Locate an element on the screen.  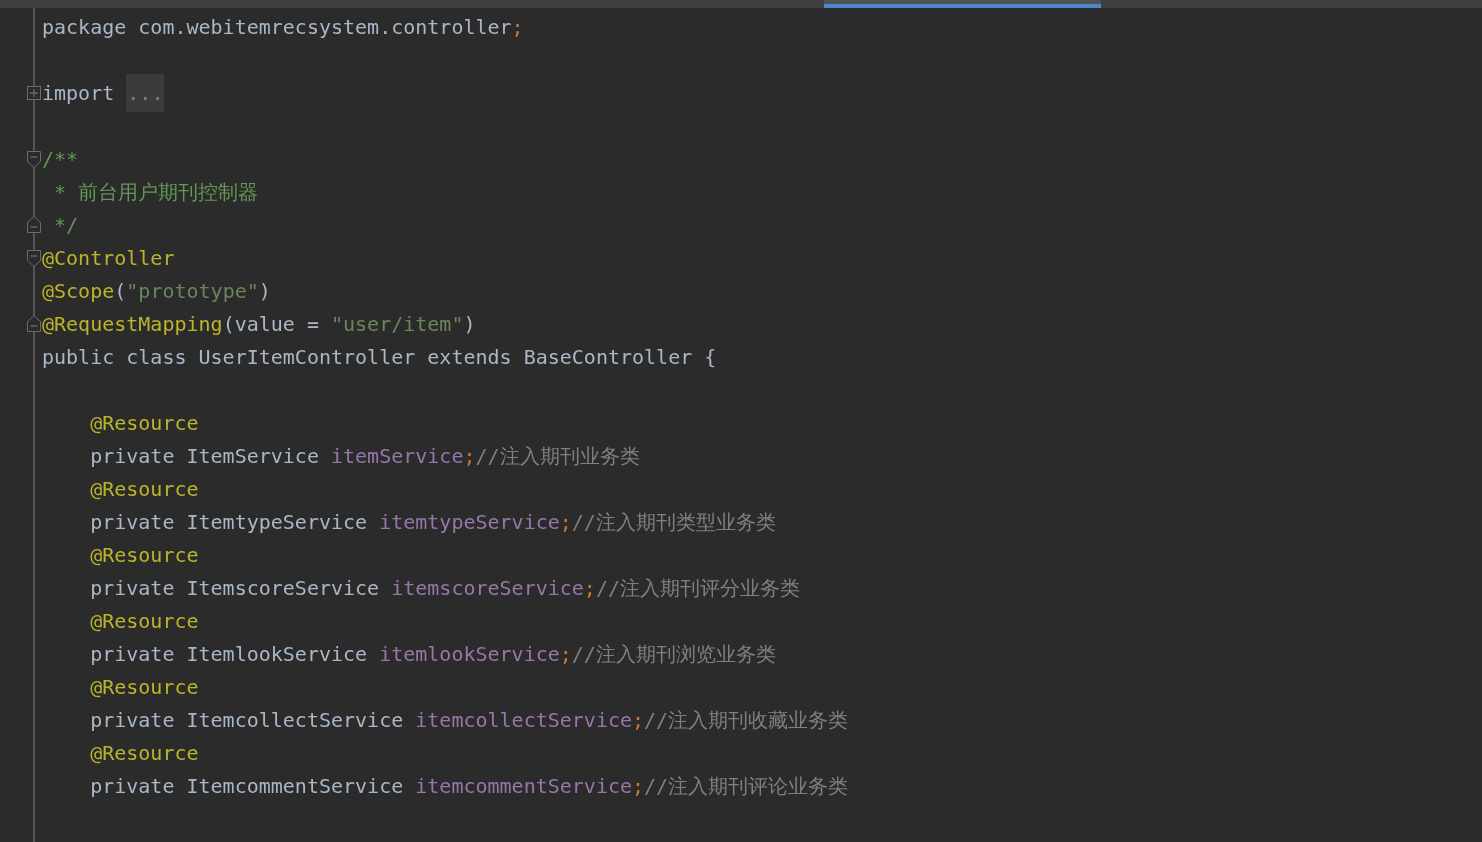
code-line: * 前台用户期刊控制器 is located at coordinates (156, 192).